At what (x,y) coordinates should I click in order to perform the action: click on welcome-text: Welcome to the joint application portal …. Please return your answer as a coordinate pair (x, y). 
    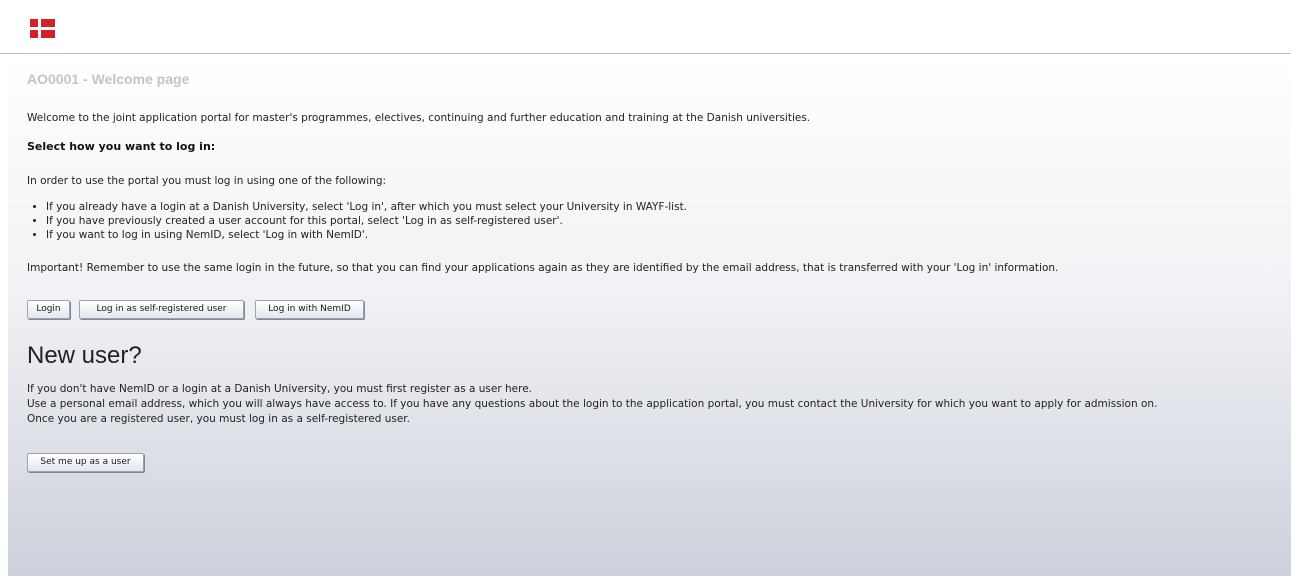
    Looking at the image, I should click on (419, 118).